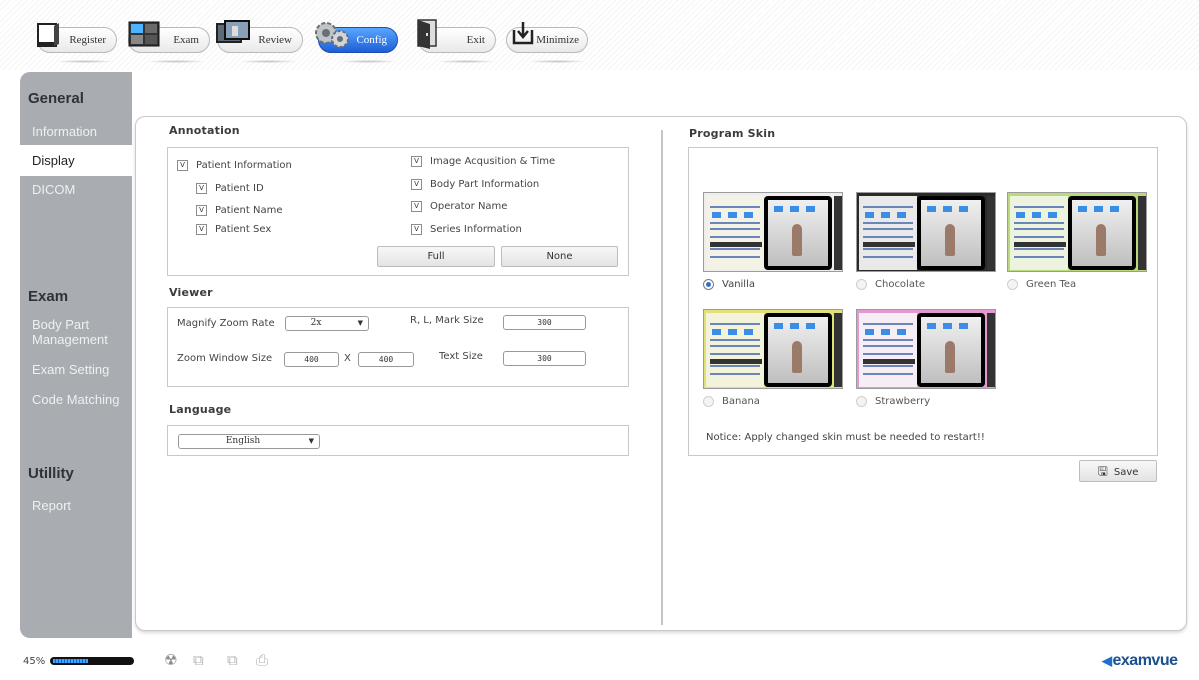 This screenshot has width=1199, height=680. Describe the element at coordinates (53, 189) in the screenshot. I see `sidebar-item-dicom: DICOM` at that location.